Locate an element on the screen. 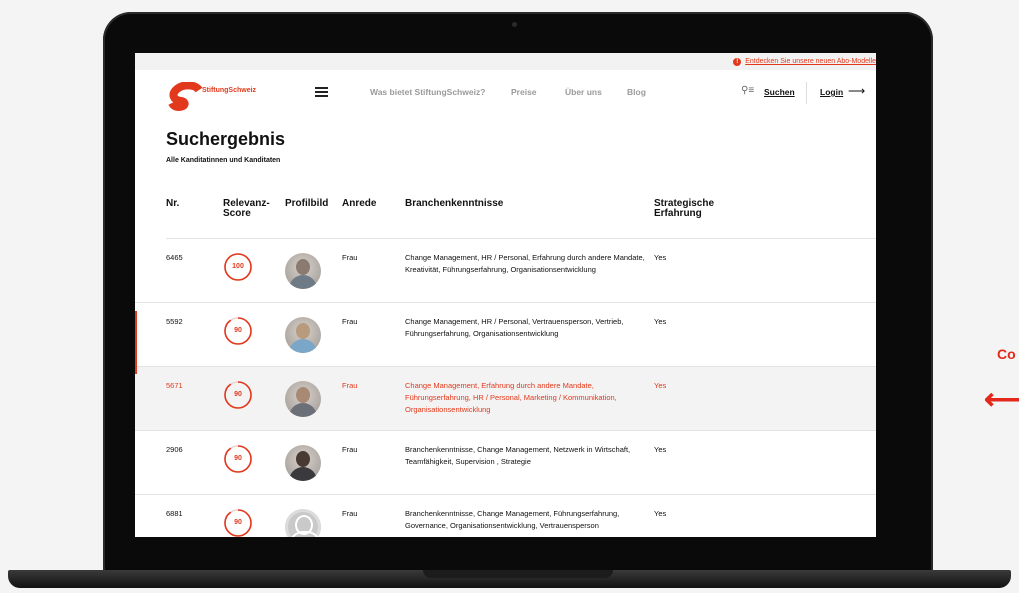 This screenshot has width=1019, height=593. brand-name: StiftungSchweiz is located at coordinates (229, 90).